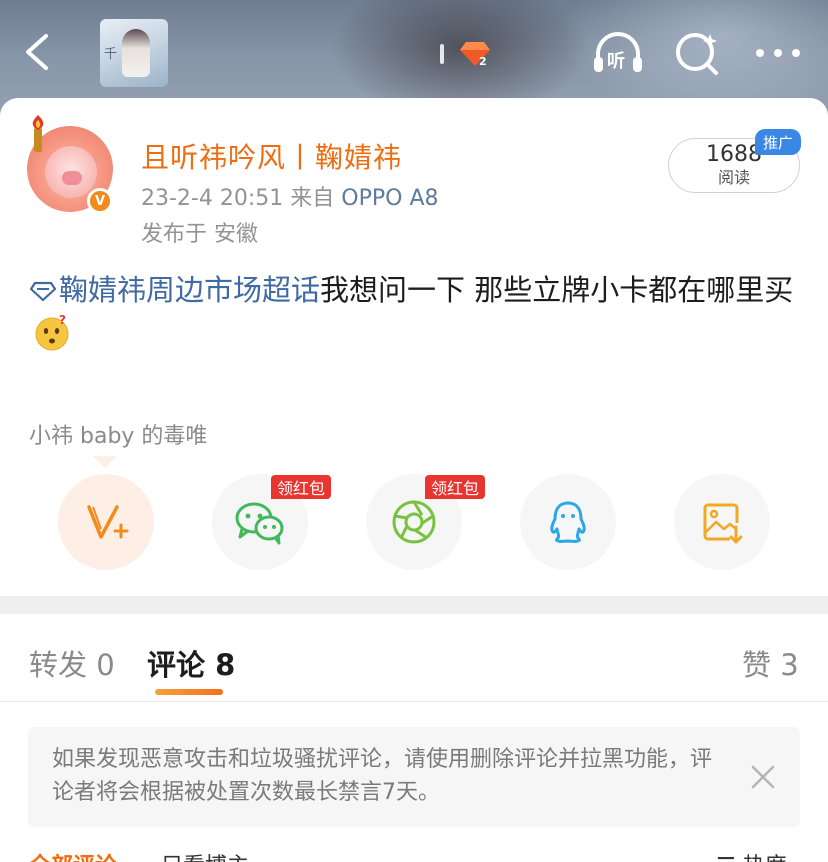 The width and height of the screenshot is (828, 862). Describe the element at coordinates (698, 53) in the screenshot. I see `search-icon` at that location.